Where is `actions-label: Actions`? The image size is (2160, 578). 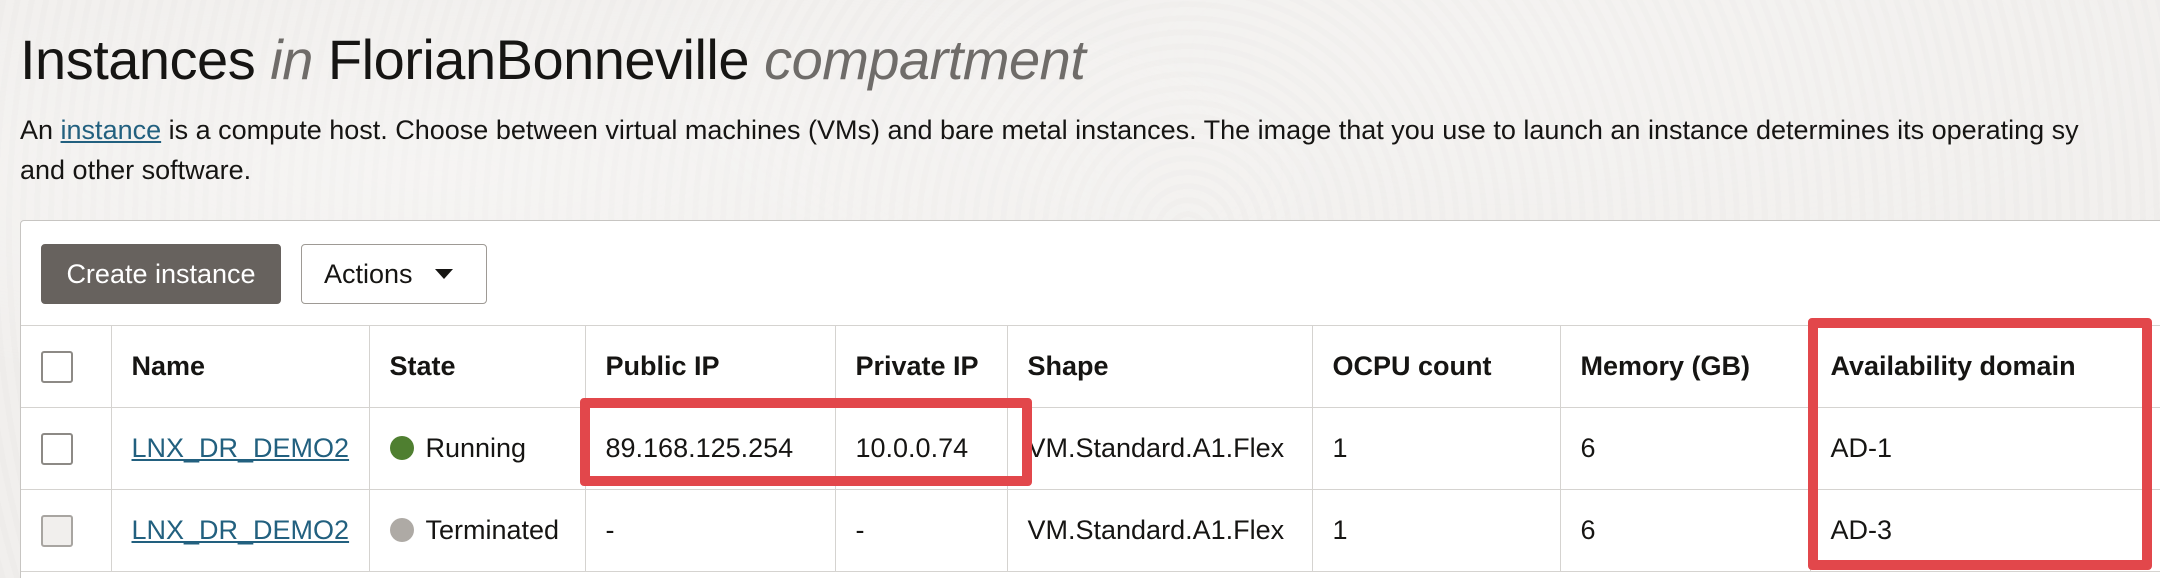 actions-label: Actions is located at coordinates (368, 273).